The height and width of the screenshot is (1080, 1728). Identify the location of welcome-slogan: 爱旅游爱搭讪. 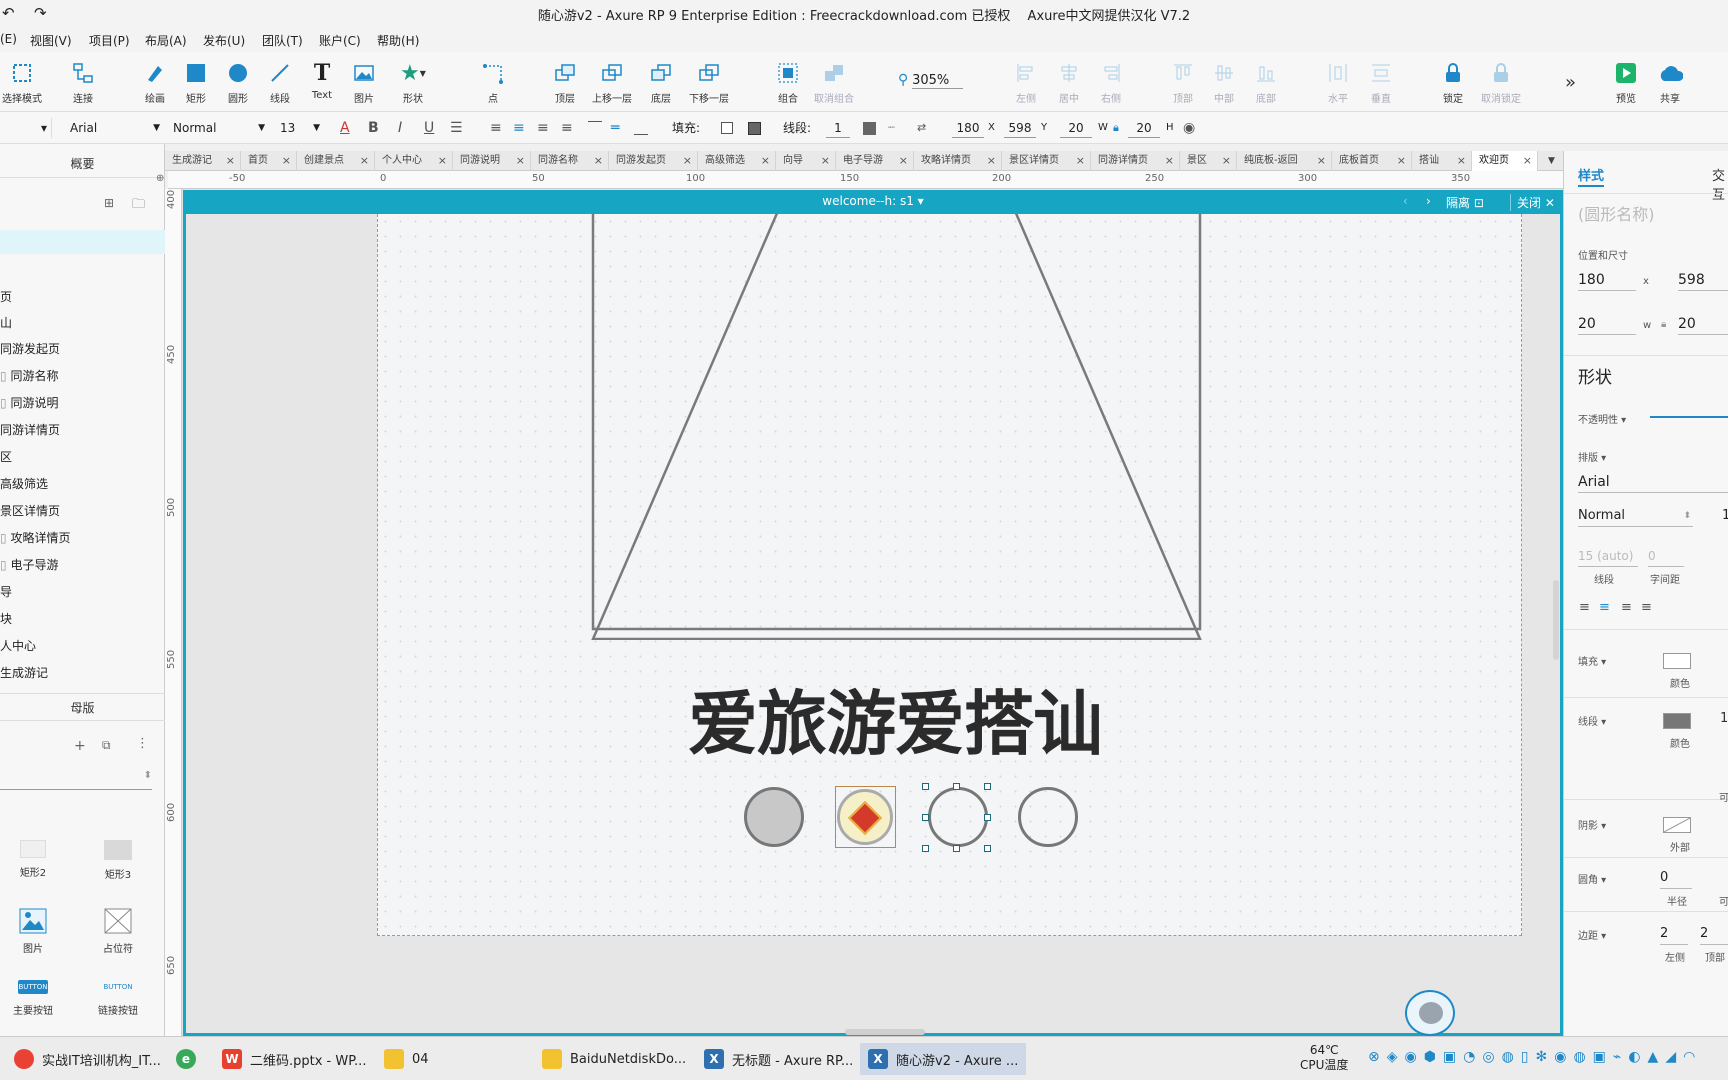
(895, 718).